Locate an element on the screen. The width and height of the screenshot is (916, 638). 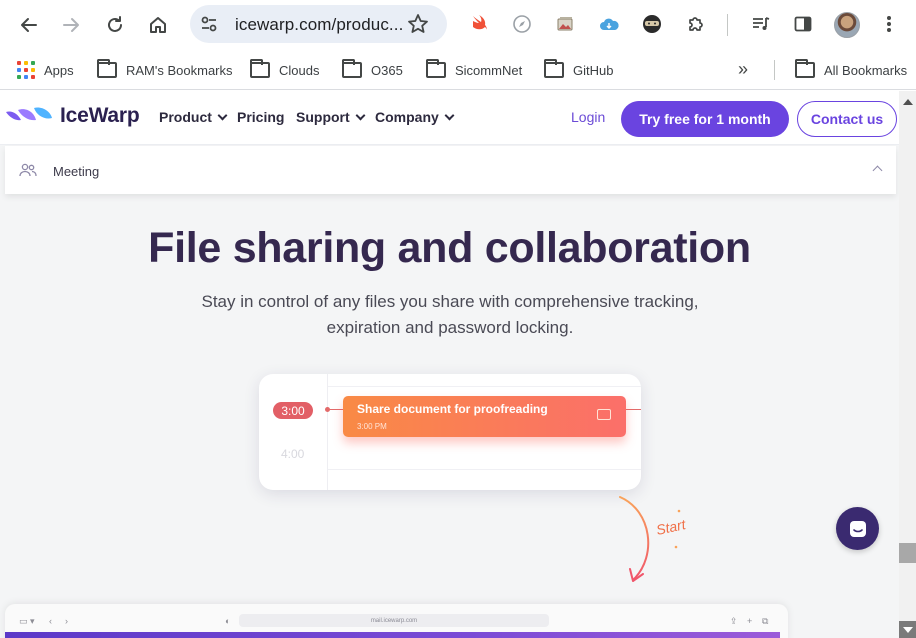
bookmark-apps: Apps is located at coordinates (45, 70).